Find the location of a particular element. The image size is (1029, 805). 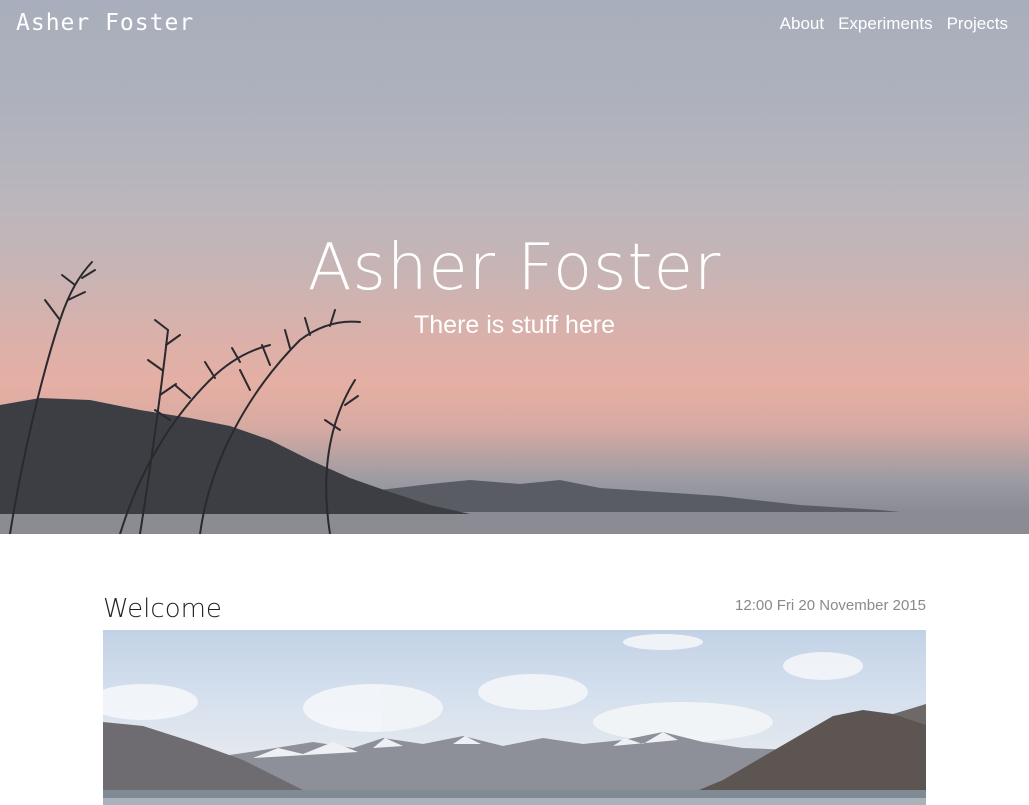

post-header: Welcome 12:00 Fri 20 November 2015 is located at coordinates (514, 610).